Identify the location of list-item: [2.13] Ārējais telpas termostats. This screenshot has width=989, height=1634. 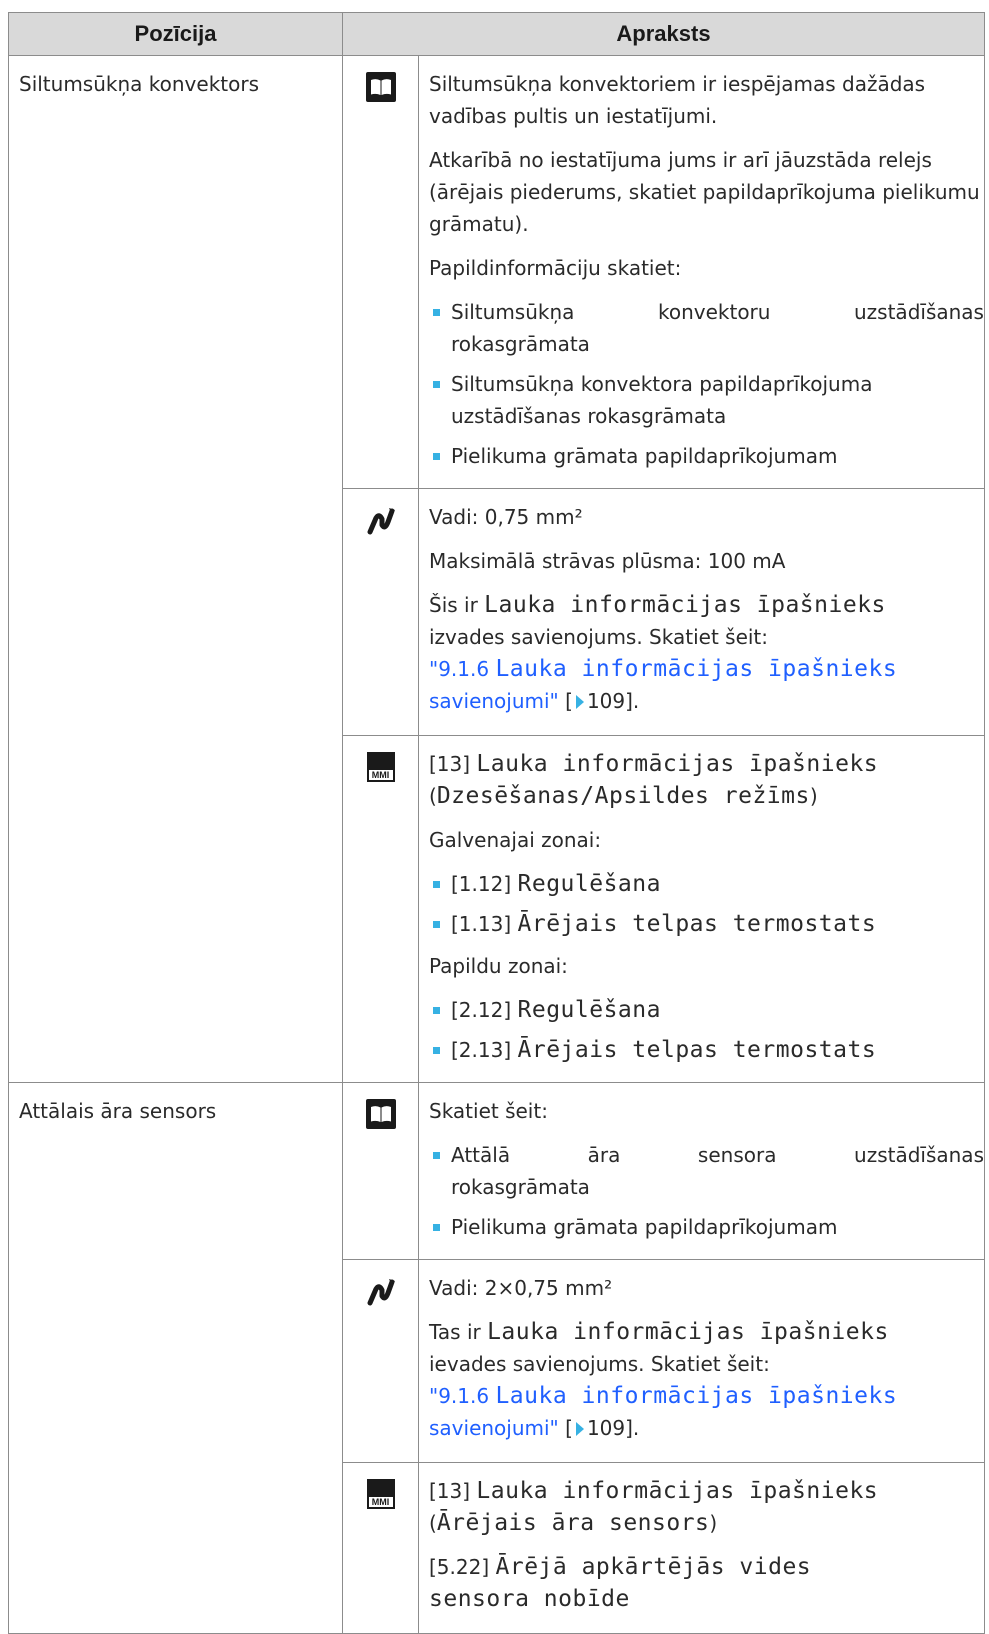
(706, 1050).